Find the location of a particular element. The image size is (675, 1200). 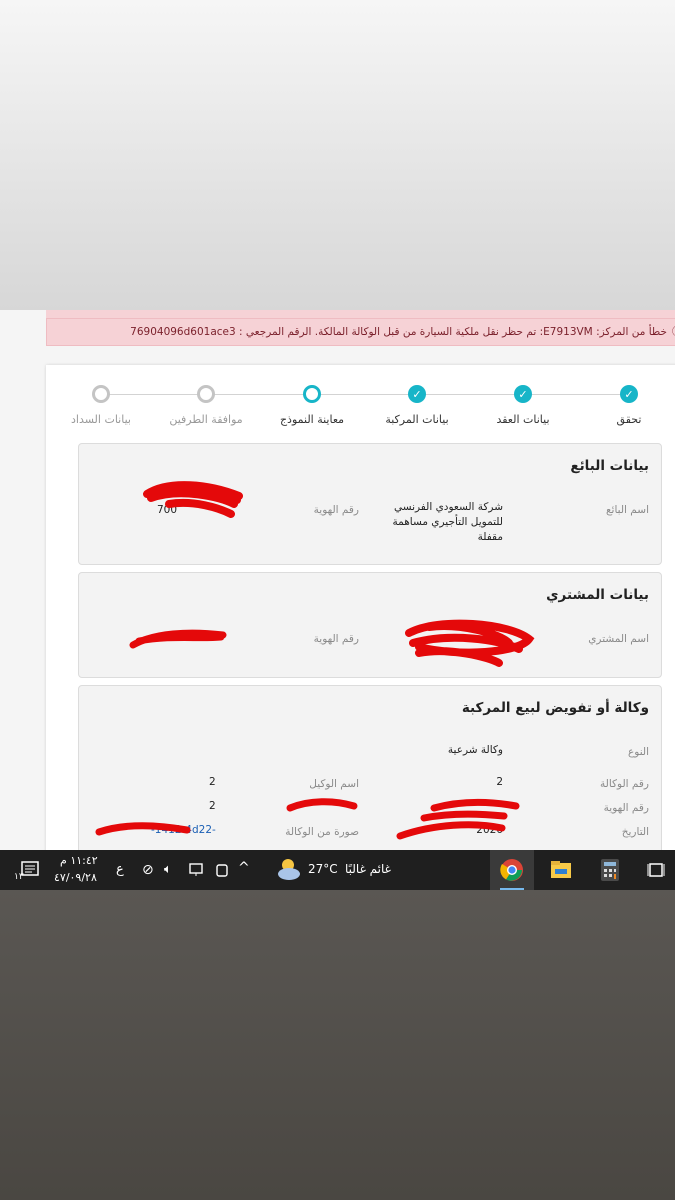

weather-temperature: 27°C is located at coordinates (323, 869).